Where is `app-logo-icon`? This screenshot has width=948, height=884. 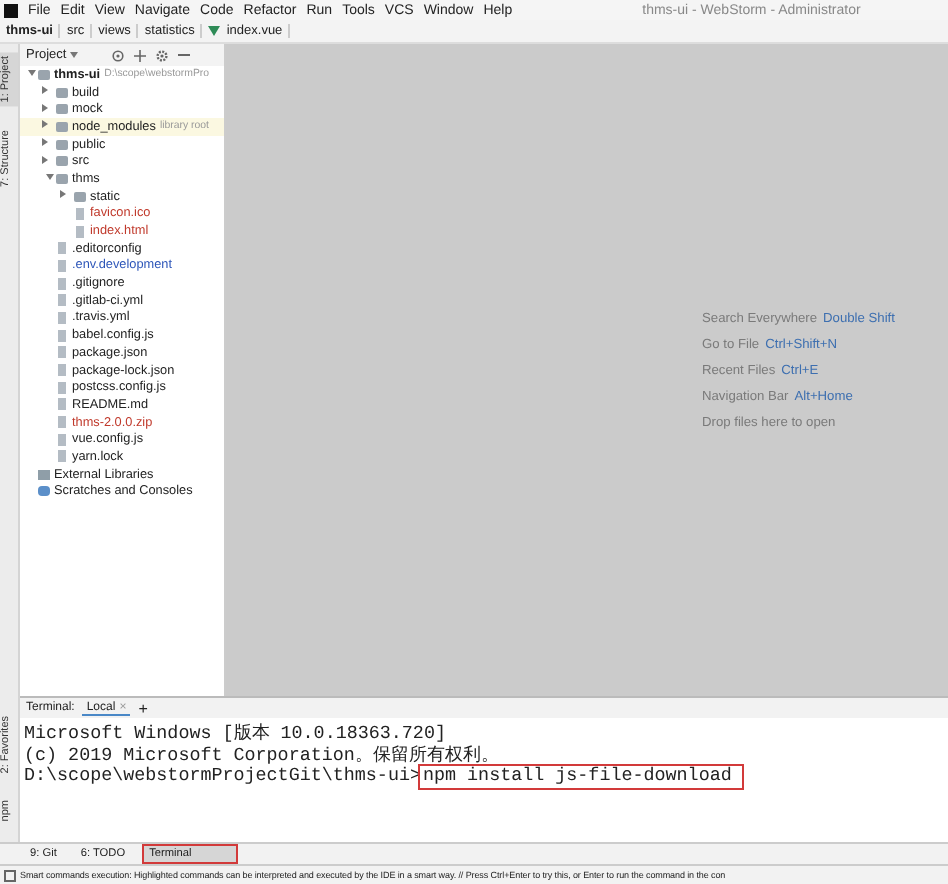
app-logo-icon is located at coordinates (11, 10).